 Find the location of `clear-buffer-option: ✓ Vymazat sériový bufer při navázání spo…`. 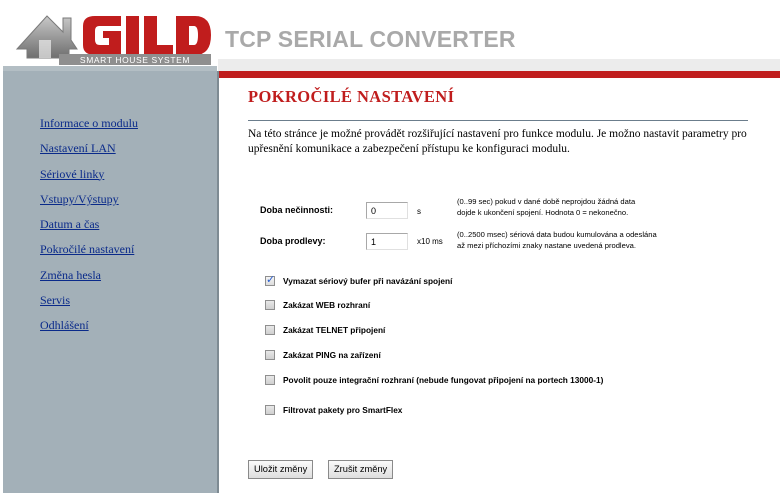

clear-buffer-option: ✓ Vymazat sériový bufer při navázání spo… is located at coordinates (358, 281).